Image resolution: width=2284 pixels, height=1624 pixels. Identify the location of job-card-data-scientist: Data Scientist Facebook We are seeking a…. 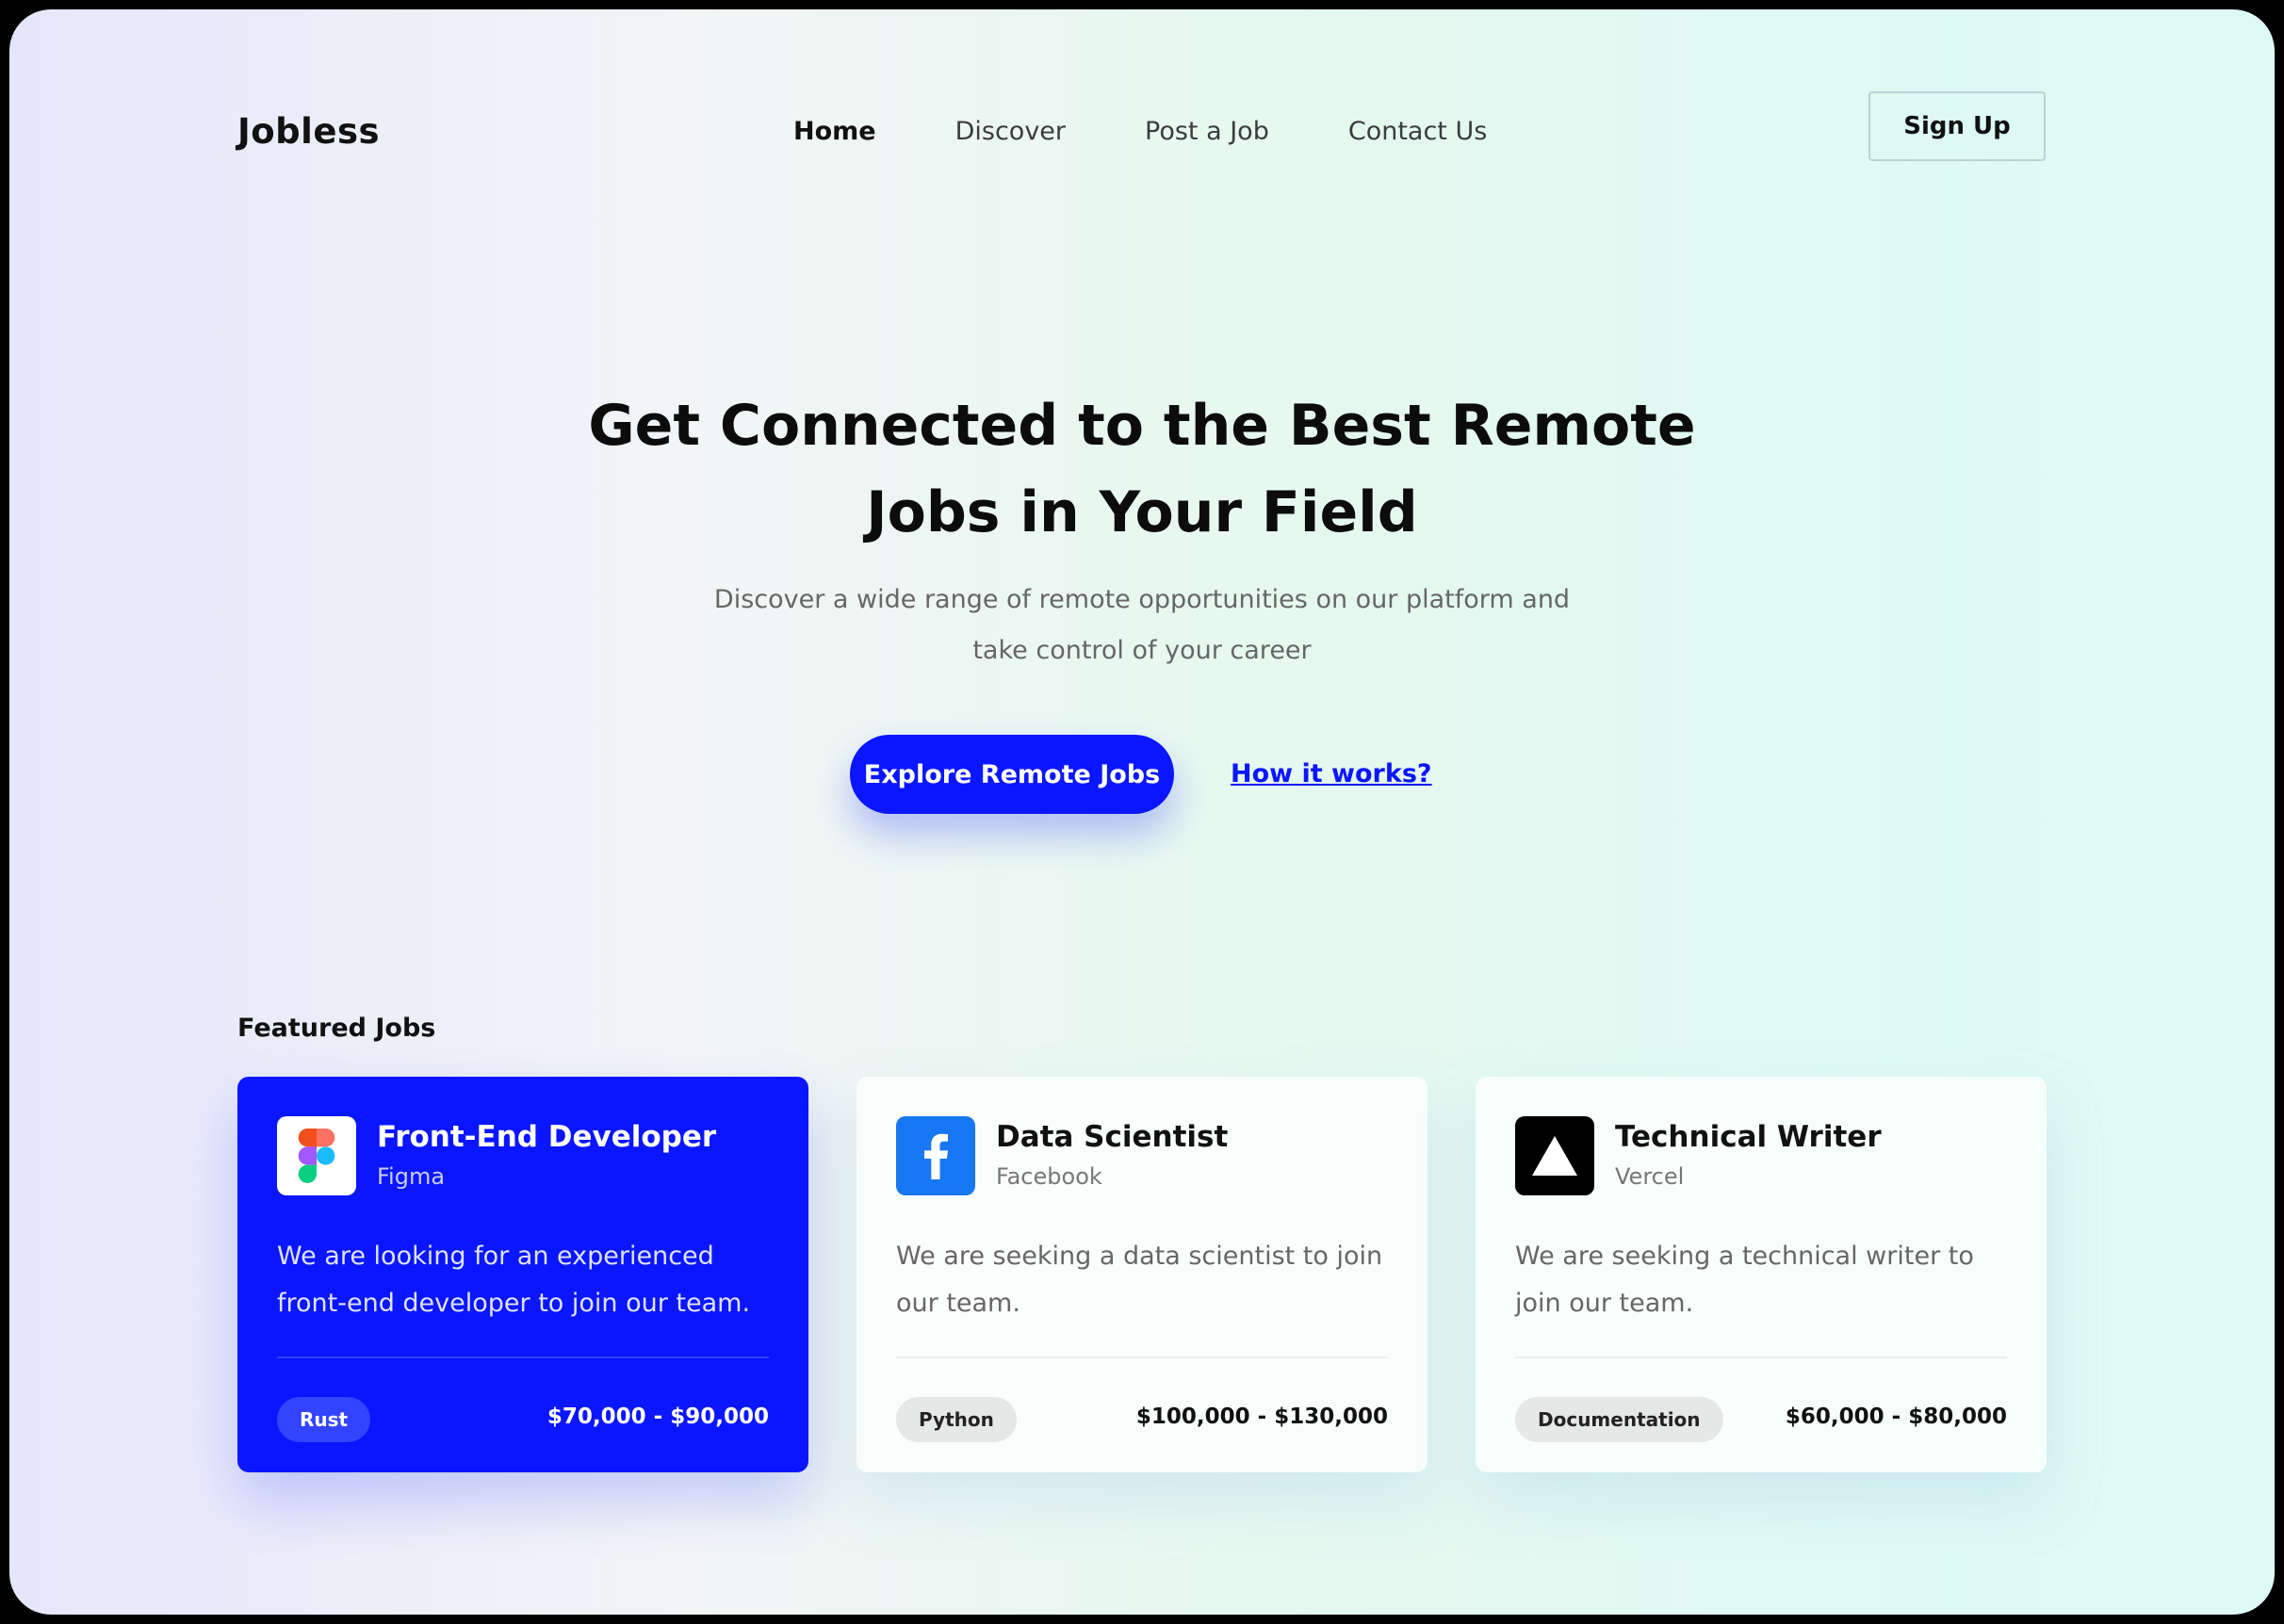
(1142, 1274).